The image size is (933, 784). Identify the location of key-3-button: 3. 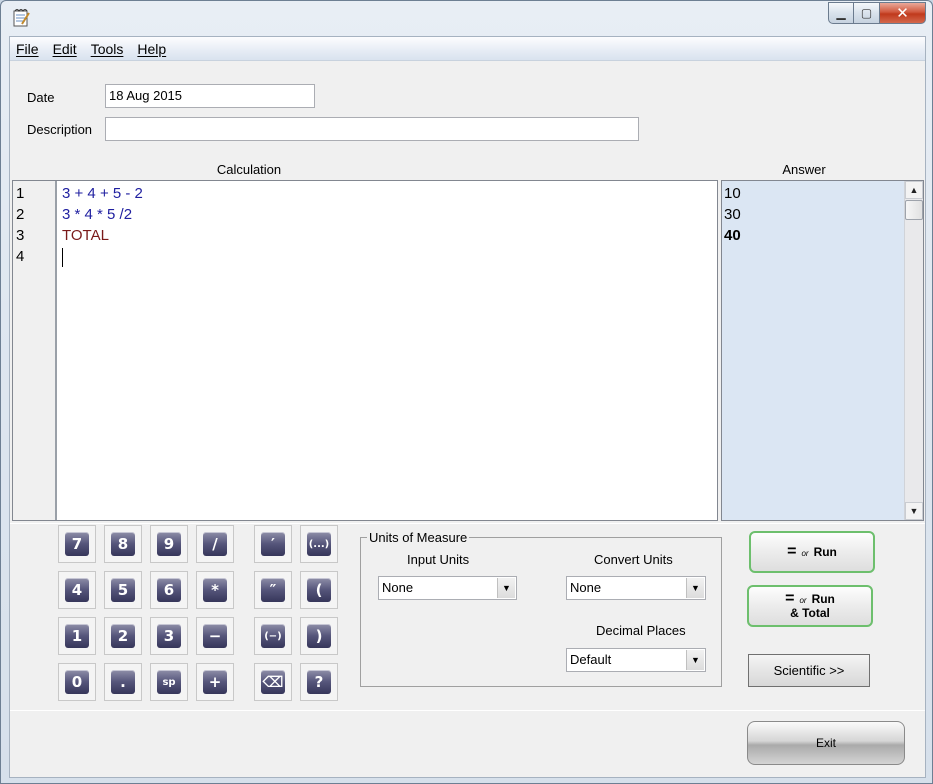
(169, 636).